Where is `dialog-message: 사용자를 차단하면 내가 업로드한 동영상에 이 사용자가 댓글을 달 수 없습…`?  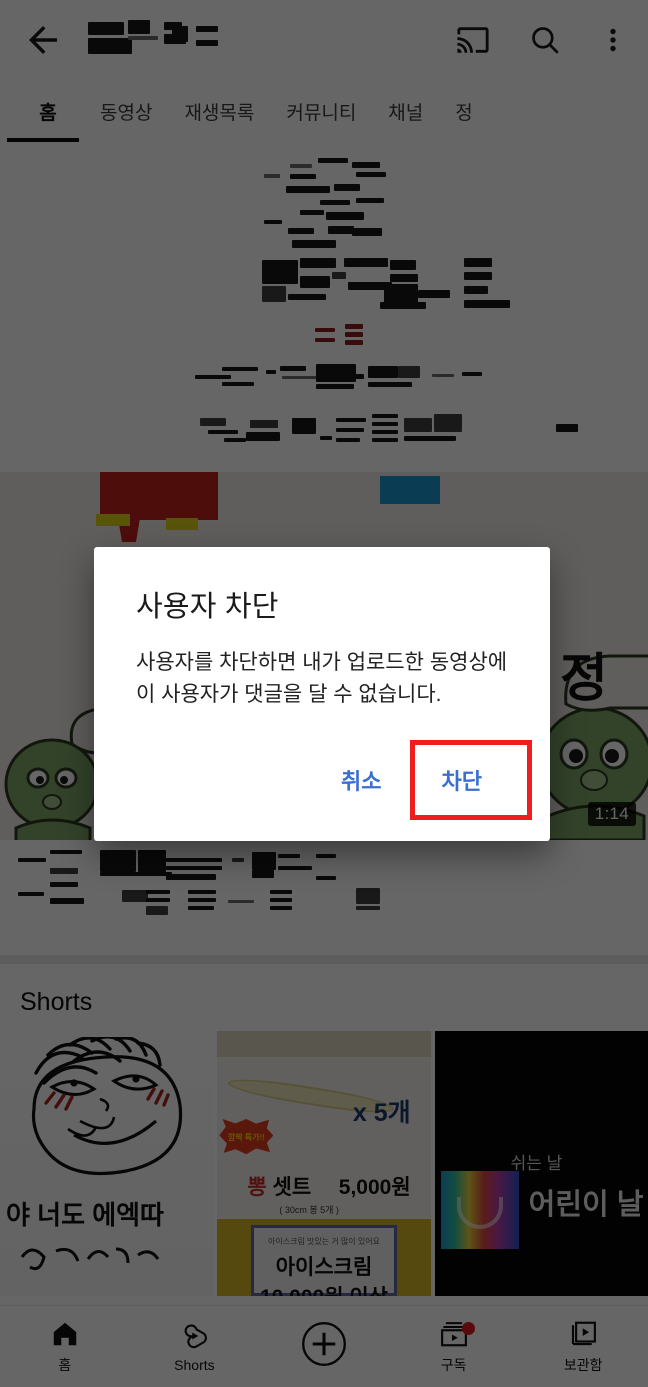 dialog-message: 사용자를 차단하면 내가 업로드한 동영상에 이 사용자가 댓글을 달 수 없습… is located at coordinates (322, 678).